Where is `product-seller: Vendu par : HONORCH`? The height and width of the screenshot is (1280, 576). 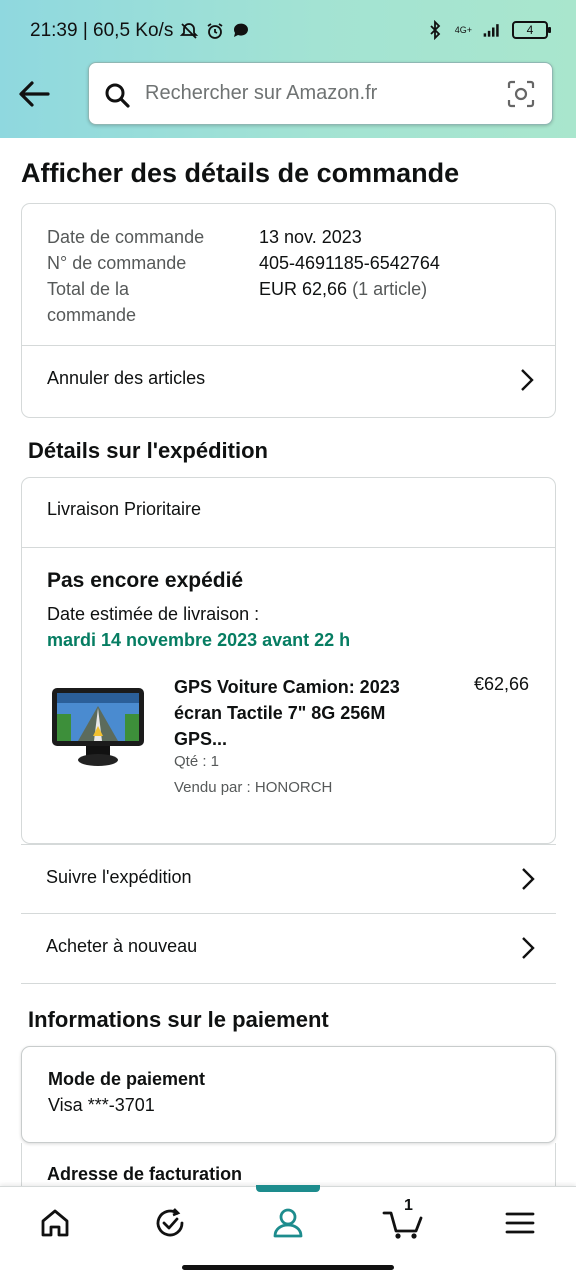
product-seller: Vendu par : HONORCH is located at coordinates (253, 787).